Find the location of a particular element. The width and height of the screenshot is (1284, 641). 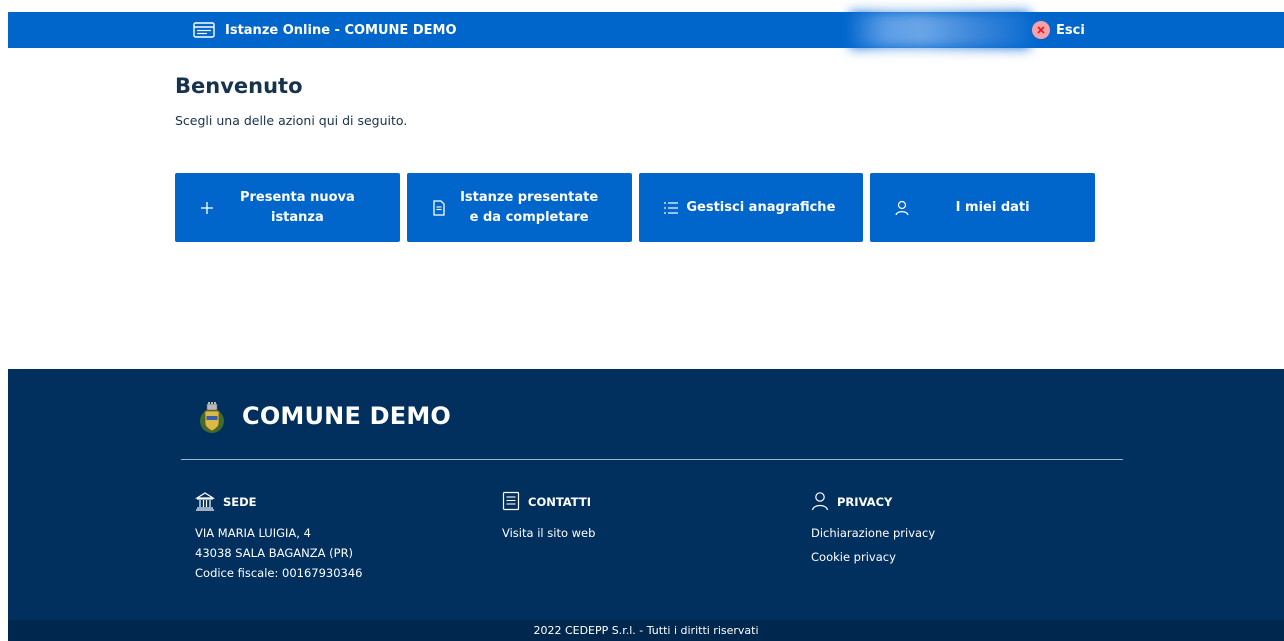

manage-registry-button: Gestisci anagrafiche is located at coordinates (751, 207).